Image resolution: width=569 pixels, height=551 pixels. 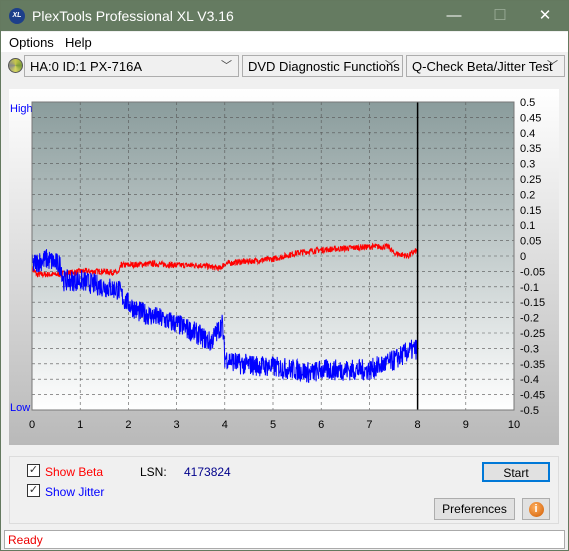 I want to click on x-tick-label: 5, so click(x=273, y=425).